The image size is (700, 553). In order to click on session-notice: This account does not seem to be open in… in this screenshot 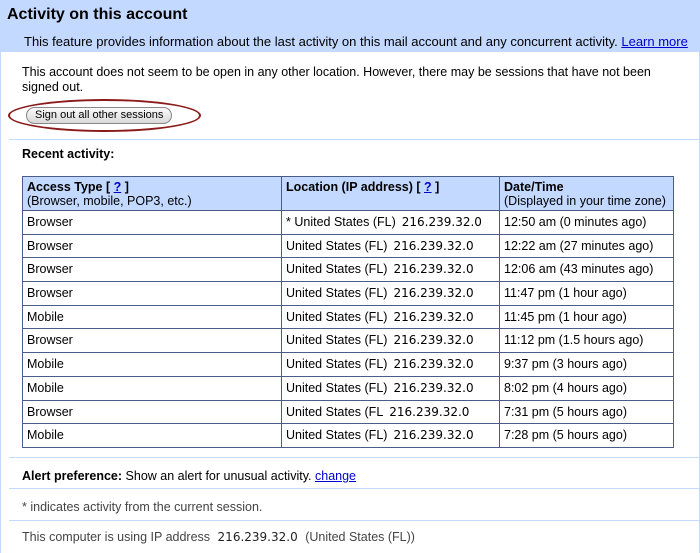, I will do `click(336, 79)`.